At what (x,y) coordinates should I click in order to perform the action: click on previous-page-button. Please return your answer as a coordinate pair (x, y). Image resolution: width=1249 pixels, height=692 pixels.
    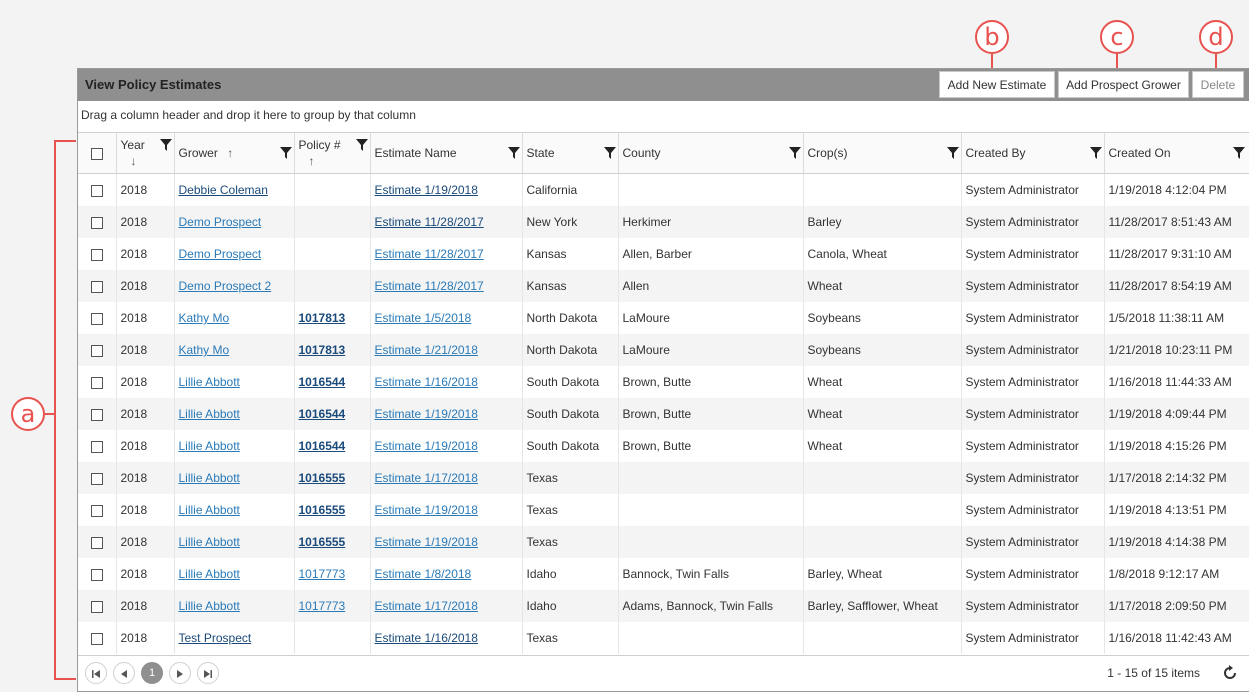
    Looking at the image, I should click on (124, 673).